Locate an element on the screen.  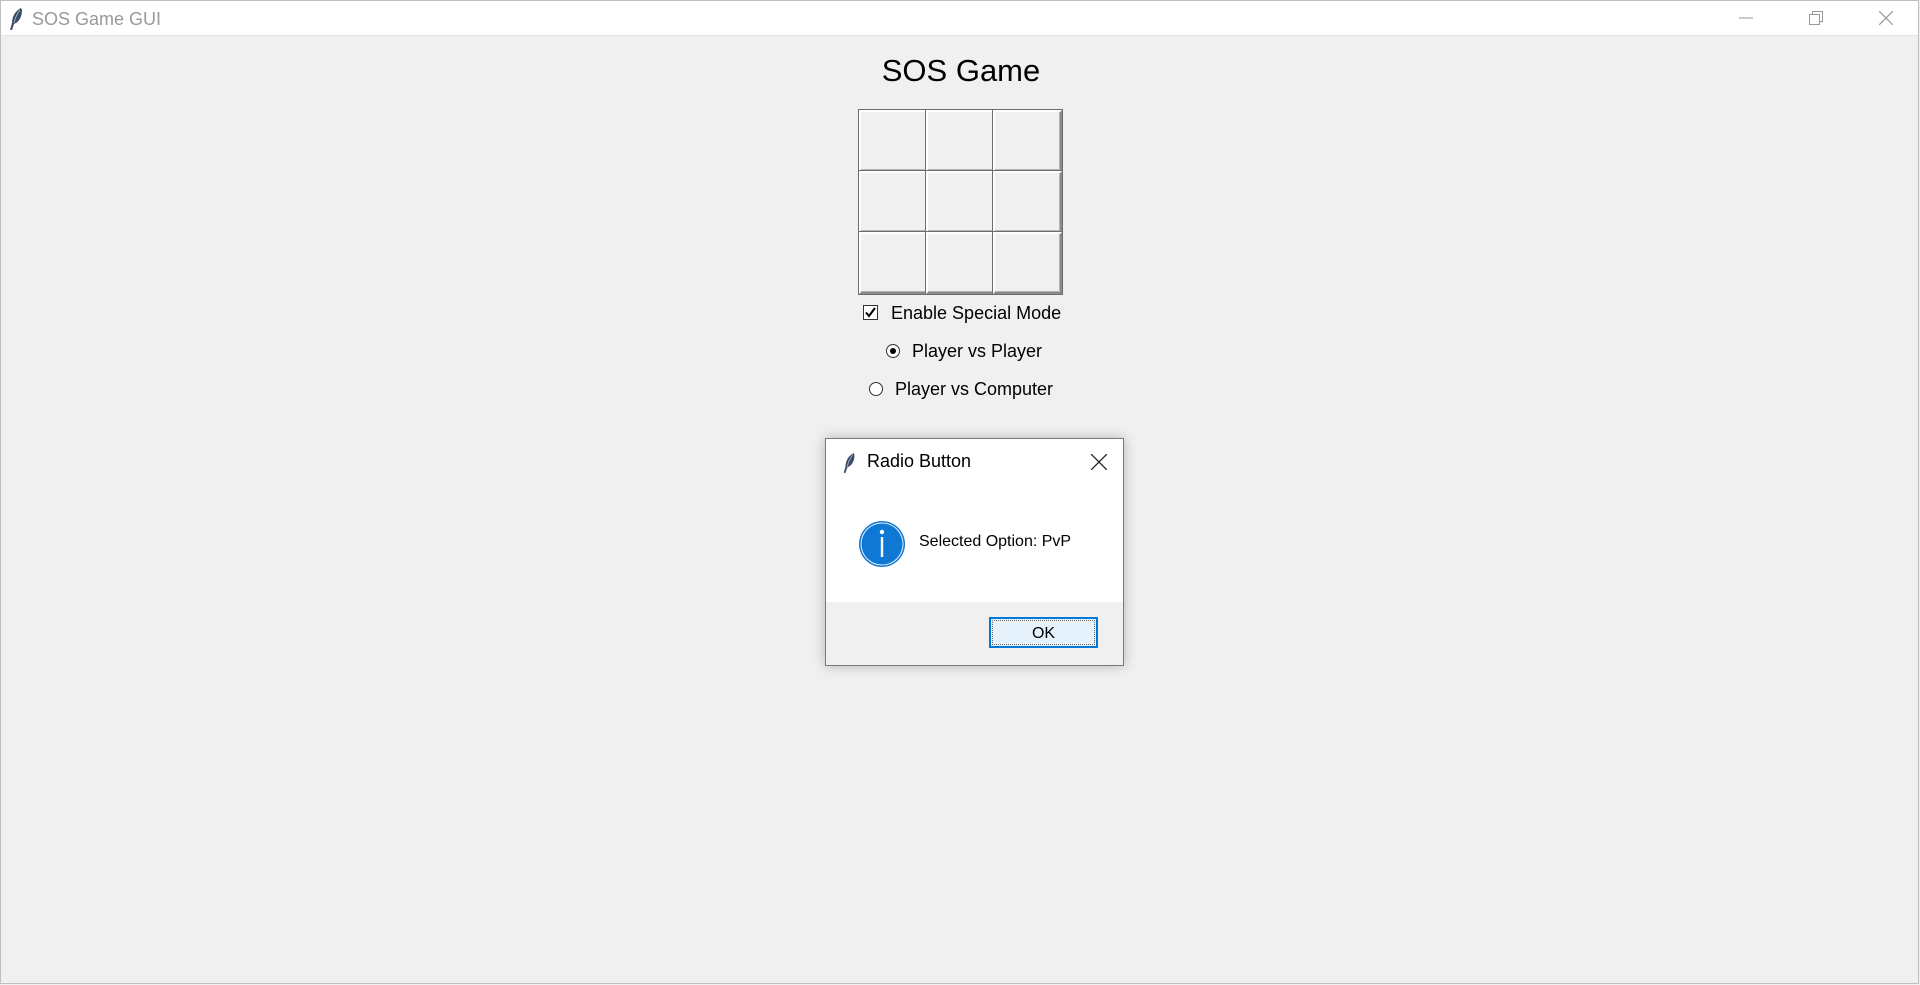
radio-selected-dot is located at coordinates (893, 351).